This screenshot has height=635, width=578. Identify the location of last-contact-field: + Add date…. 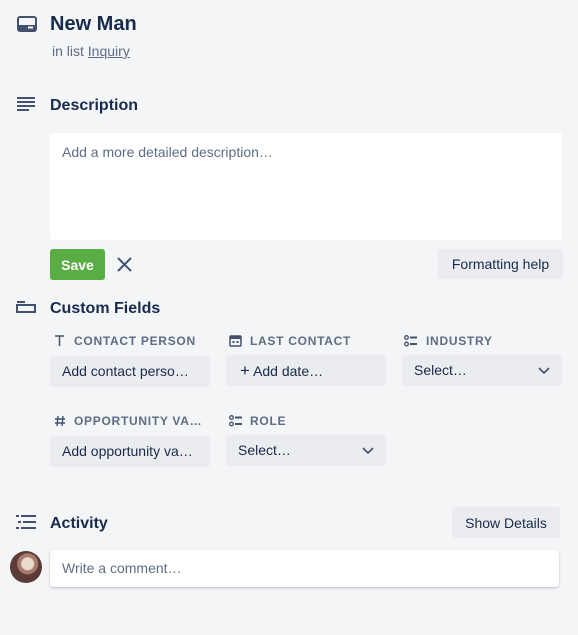
(306, 370).